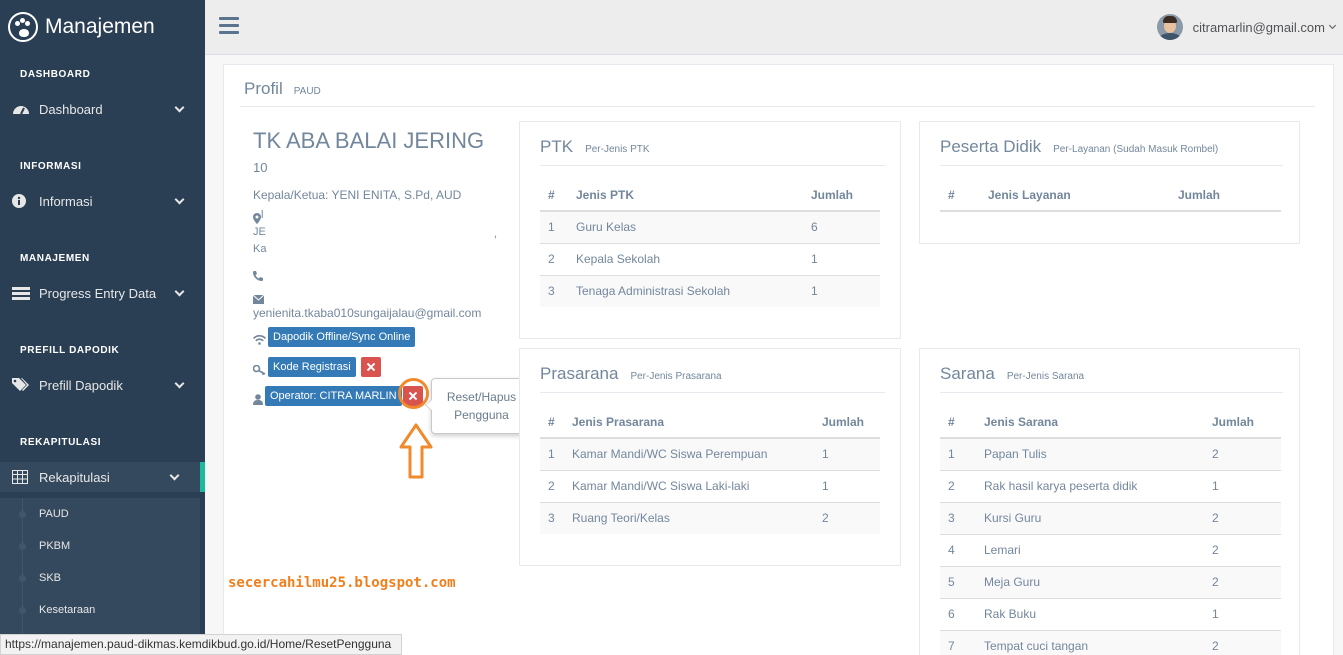 The height and width of the screenshot is (655, 1343). What do you see at coordinates (710, 485) in the screenshot?
I see `table-row: 2 Kamar Mandi/WC Siswa Laki-laki 1` at bounding box center [710, 485].